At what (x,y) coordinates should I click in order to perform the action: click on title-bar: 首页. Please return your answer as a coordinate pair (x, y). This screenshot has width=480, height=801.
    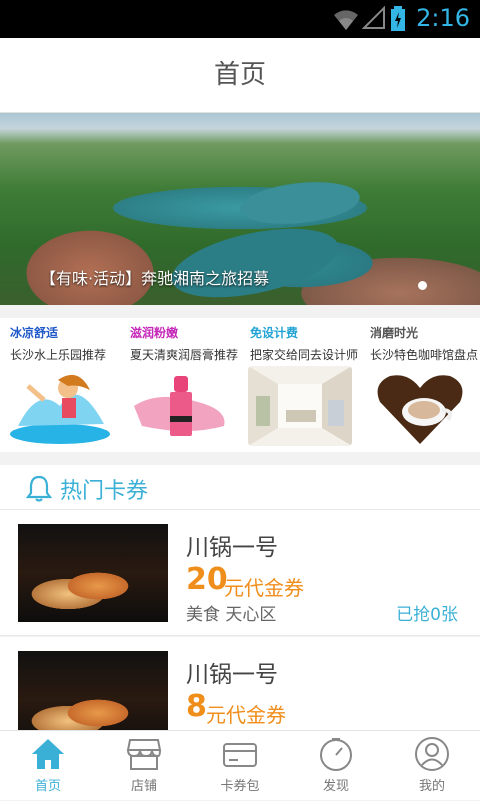
    Looking at the image, I should click on (240, 75).